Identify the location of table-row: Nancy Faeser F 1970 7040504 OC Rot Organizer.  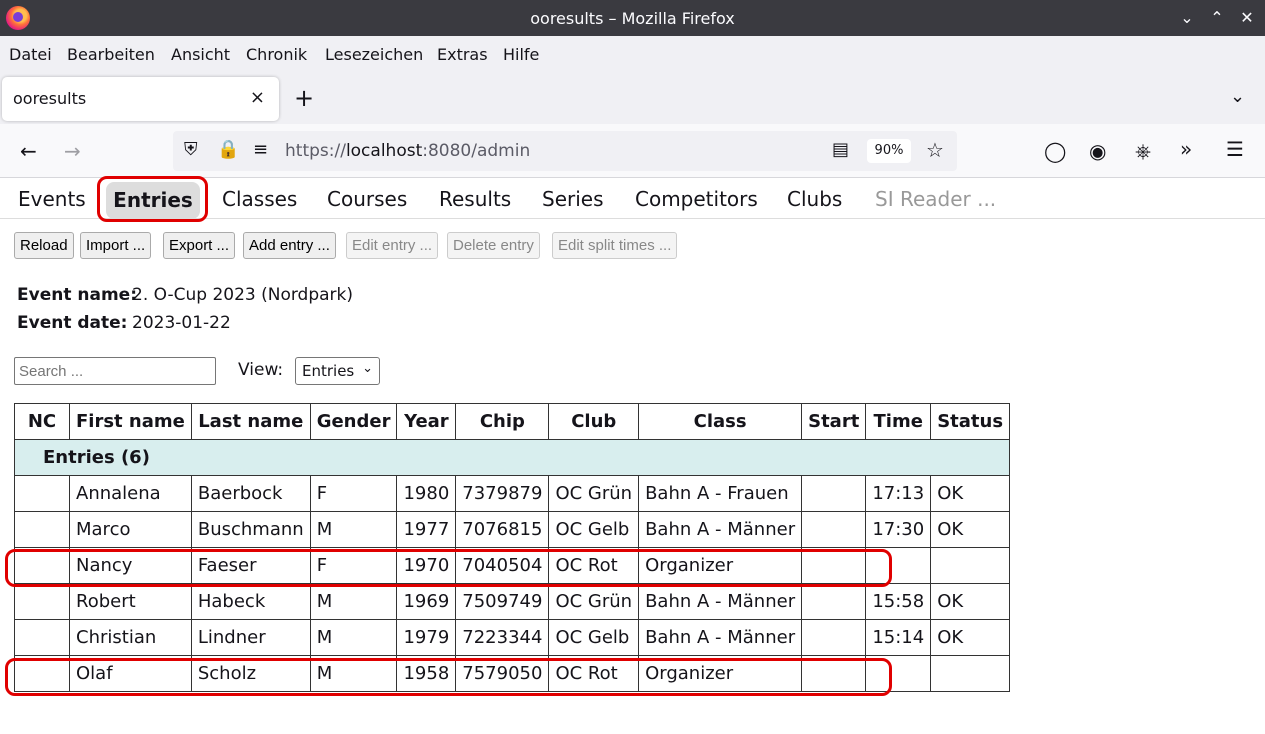
(512, 565).